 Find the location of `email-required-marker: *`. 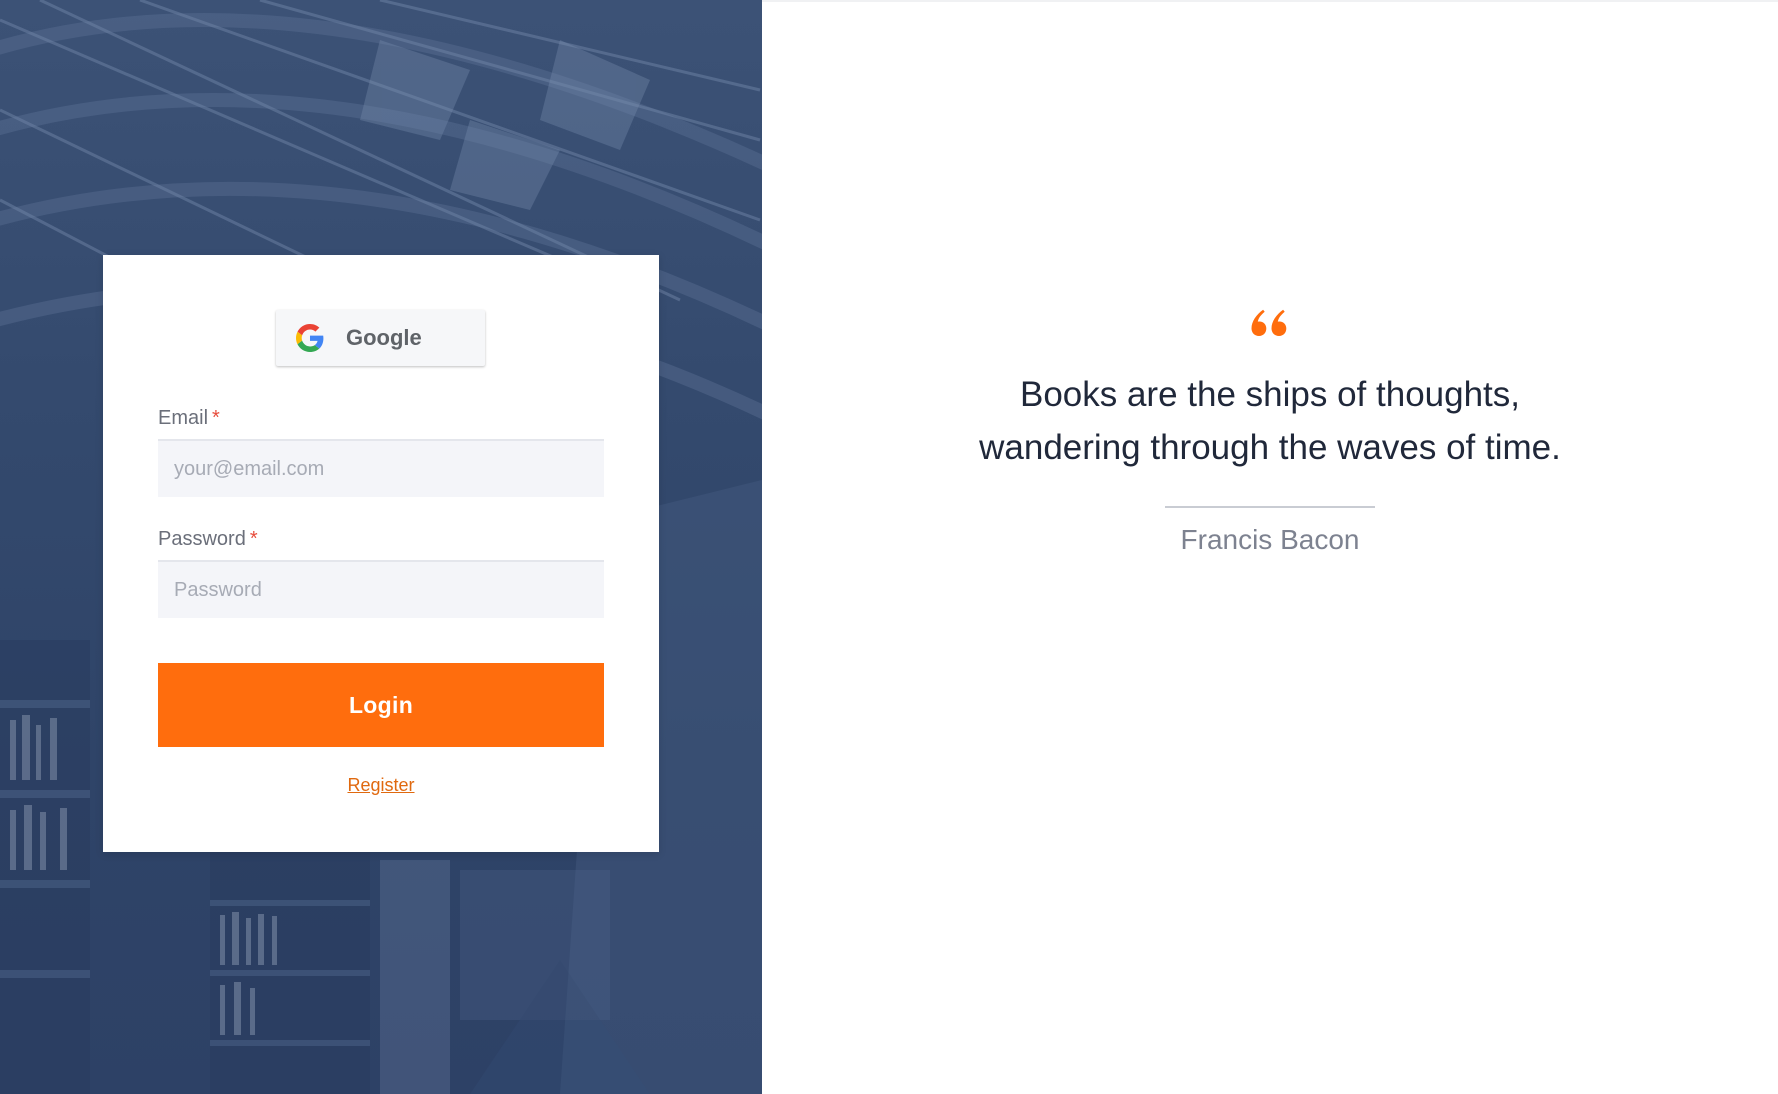

email-required-marker: * is located at coordinates (216, 418).